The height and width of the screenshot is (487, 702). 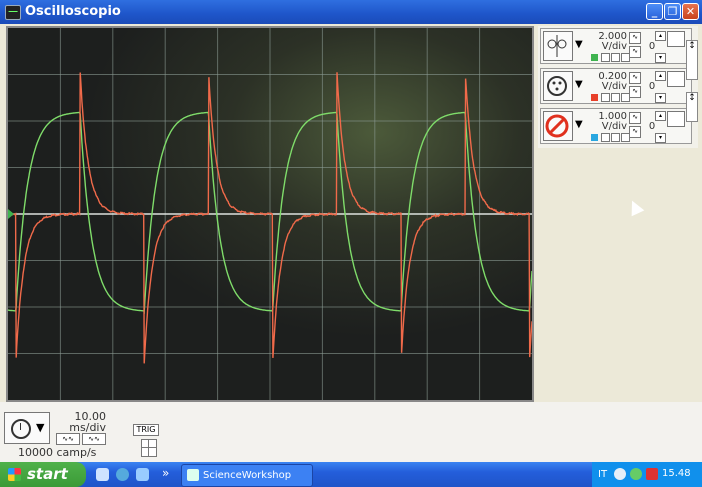 I want to click on timebase-decrease-icon: ∿∿, so click(x=68, y=439).